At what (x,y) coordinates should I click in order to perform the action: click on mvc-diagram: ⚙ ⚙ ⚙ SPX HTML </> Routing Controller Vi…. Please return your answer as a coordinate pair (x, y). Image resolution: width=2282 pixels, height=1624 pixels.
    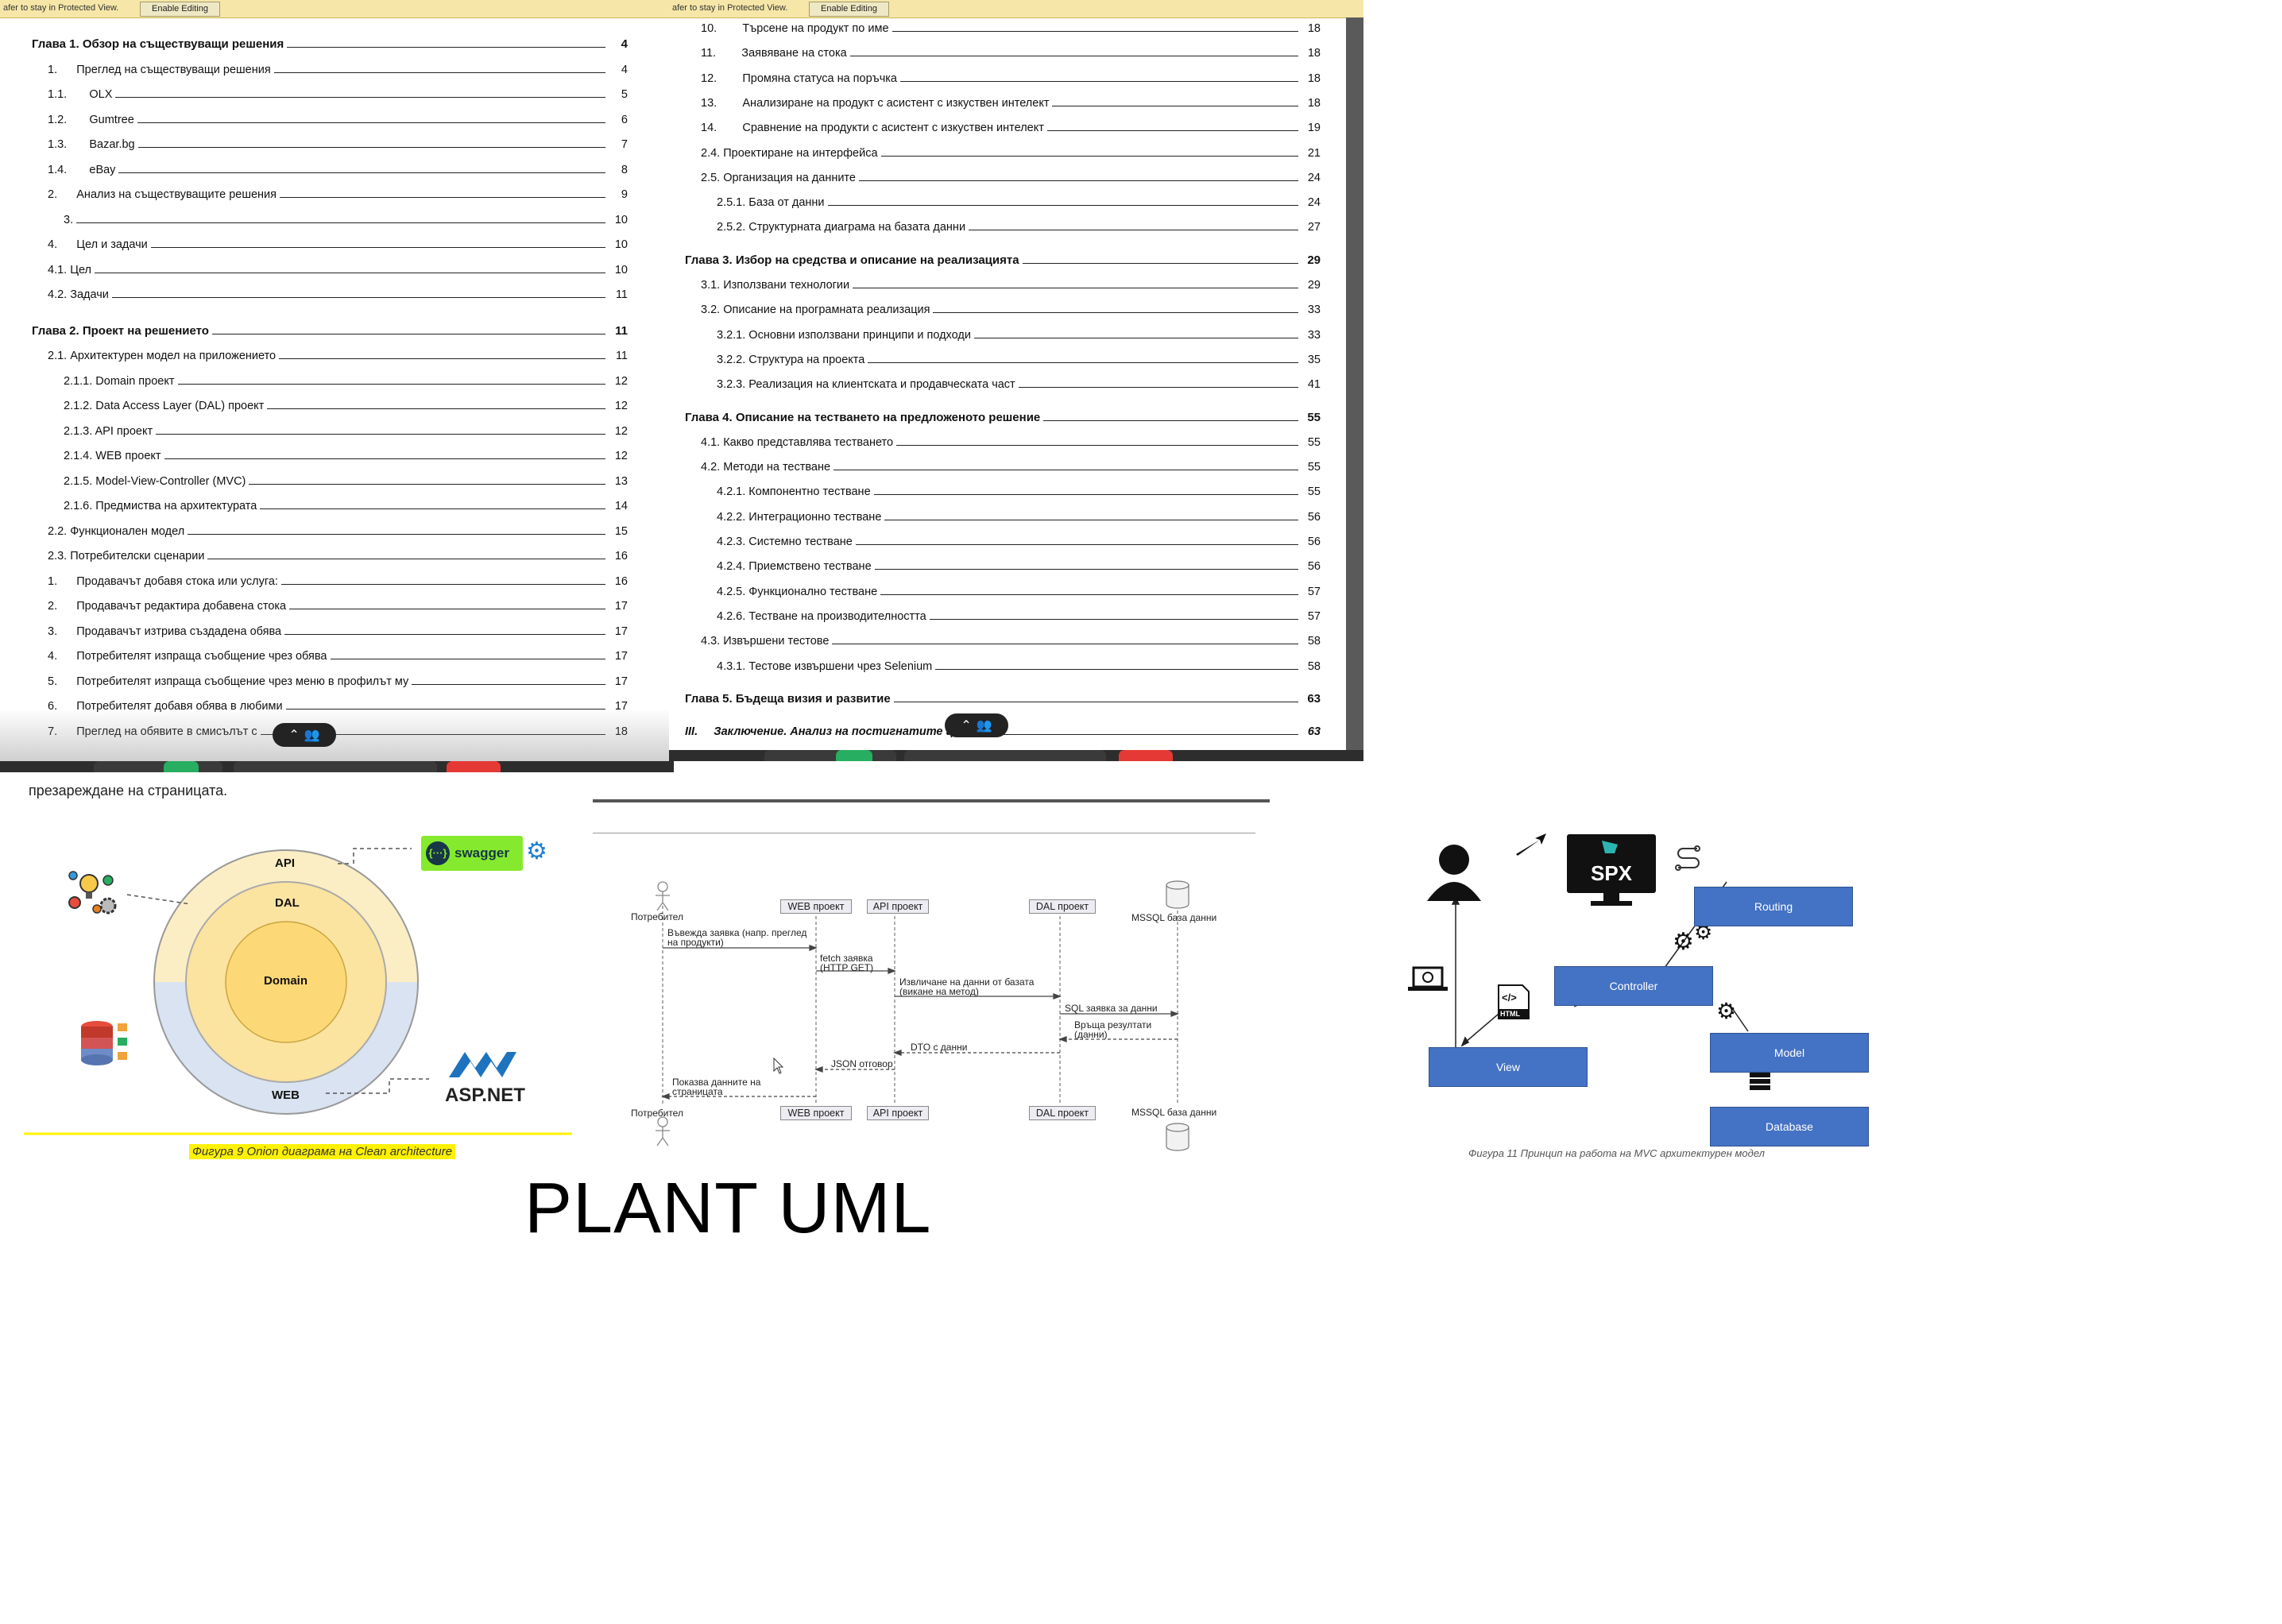
    Looking at the image, I should click on (1636, 985).